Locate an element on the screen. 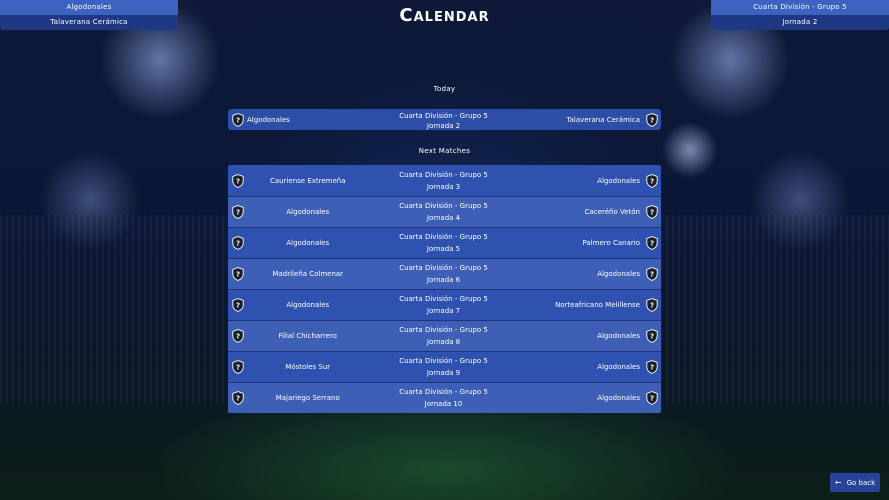 This screenshot has height=500, width=889. match-info: Cuarta División - Grupo 5 Jornada 5 is located at coordinates (444, 243).